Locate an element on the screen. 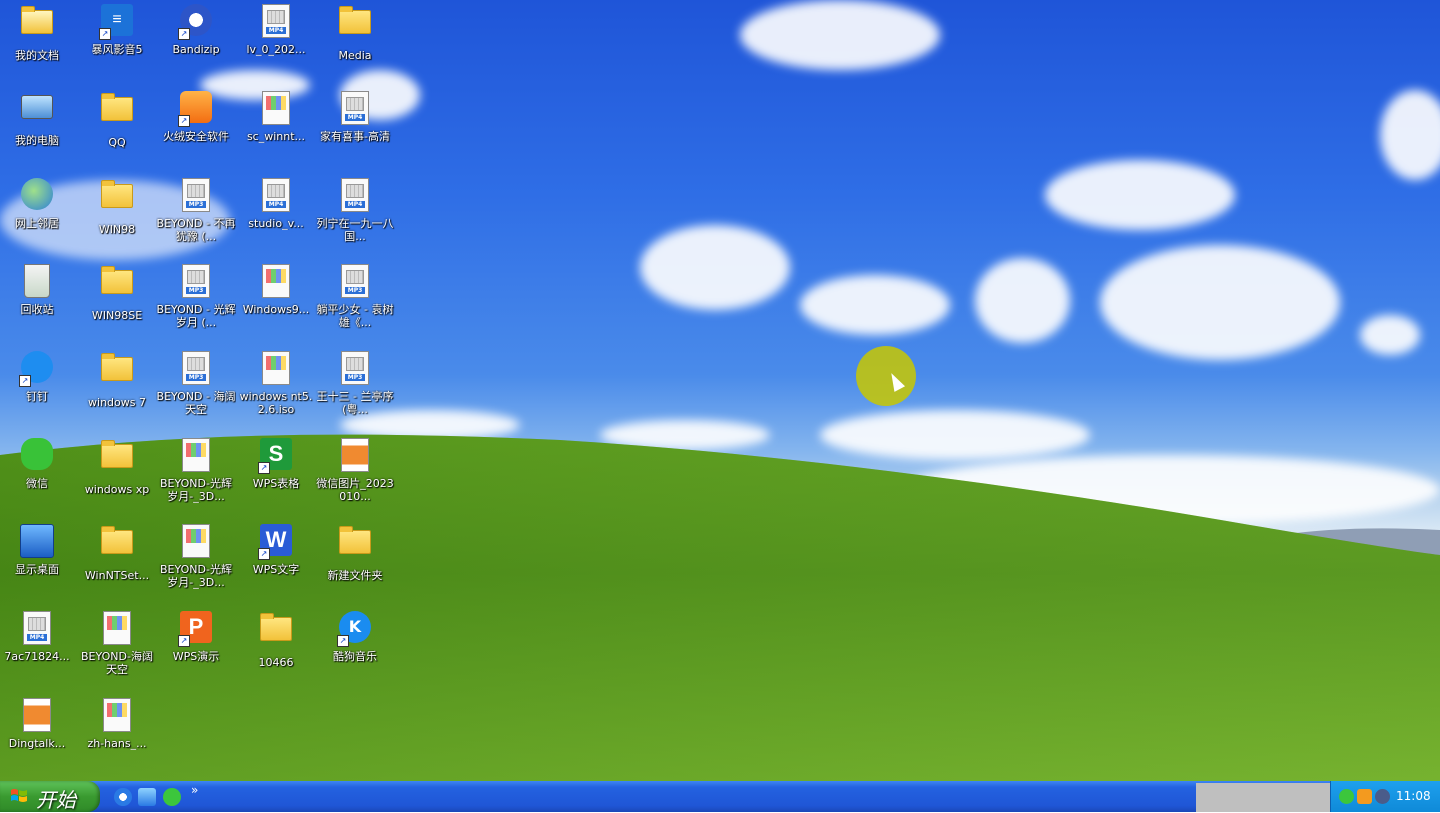 The height and width of the screenshot is (813, 1440). show-desktop-icon is located at coordinates (37, 542).